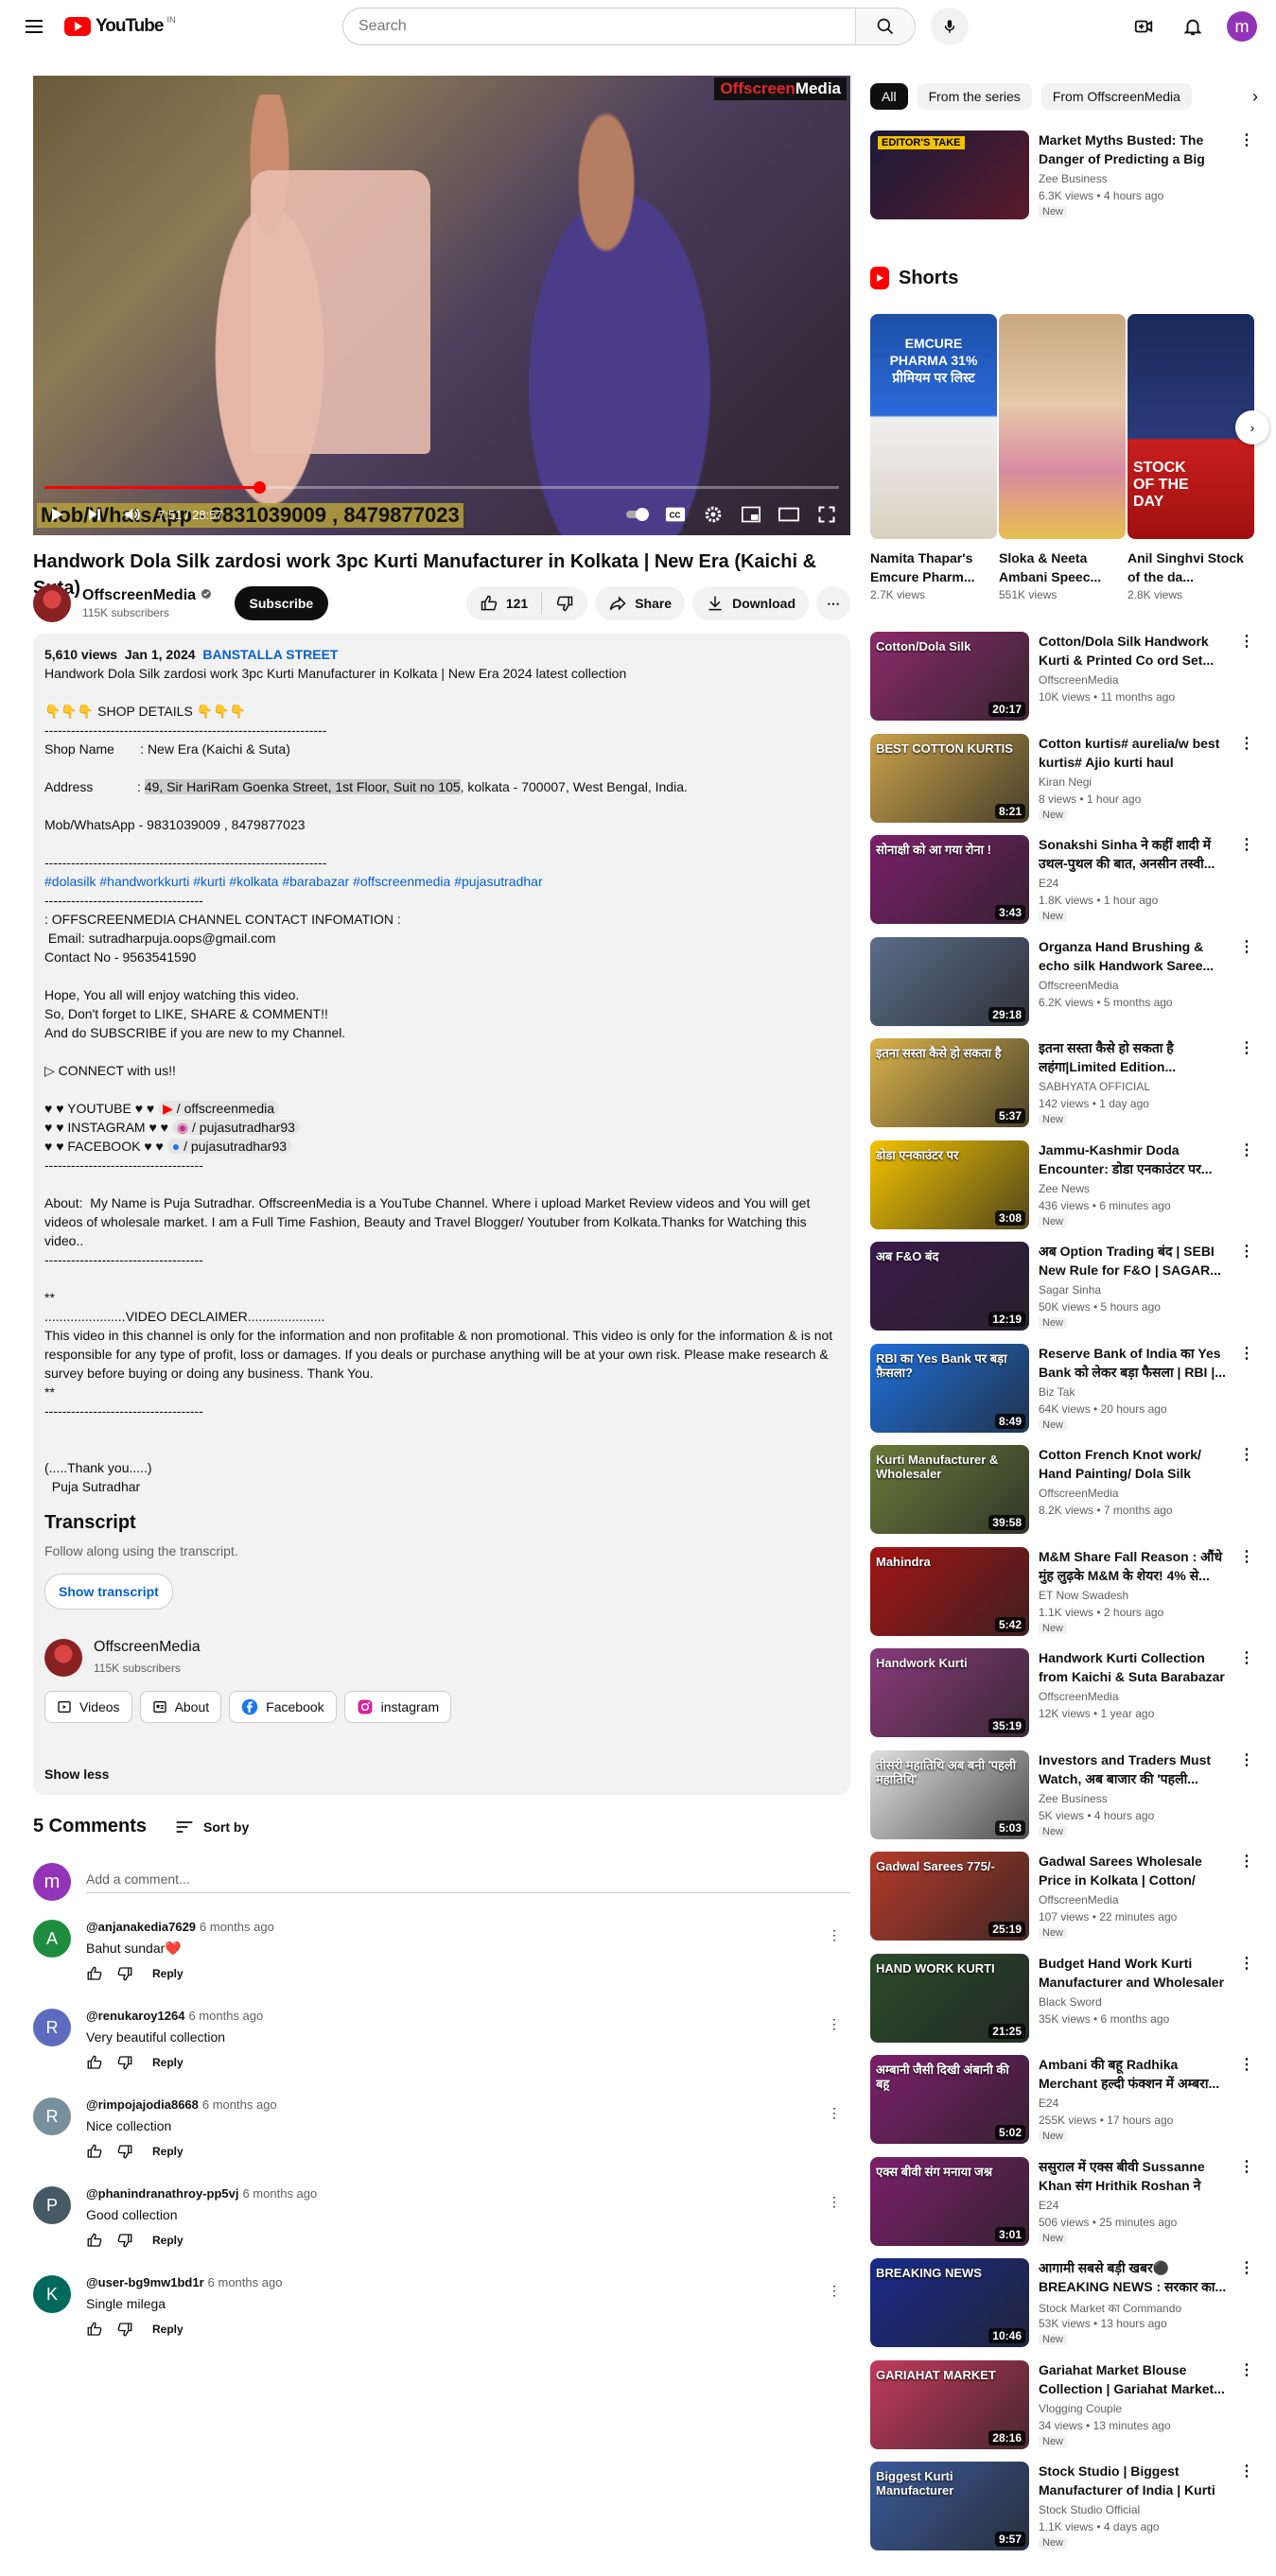 Image resolution: width=1276 pixels, height=2576 pixels. What do you see at coordinates (974, 96) in the screenshot?
I see `chip-from-series: From the series` at bounding box center [974, 96].